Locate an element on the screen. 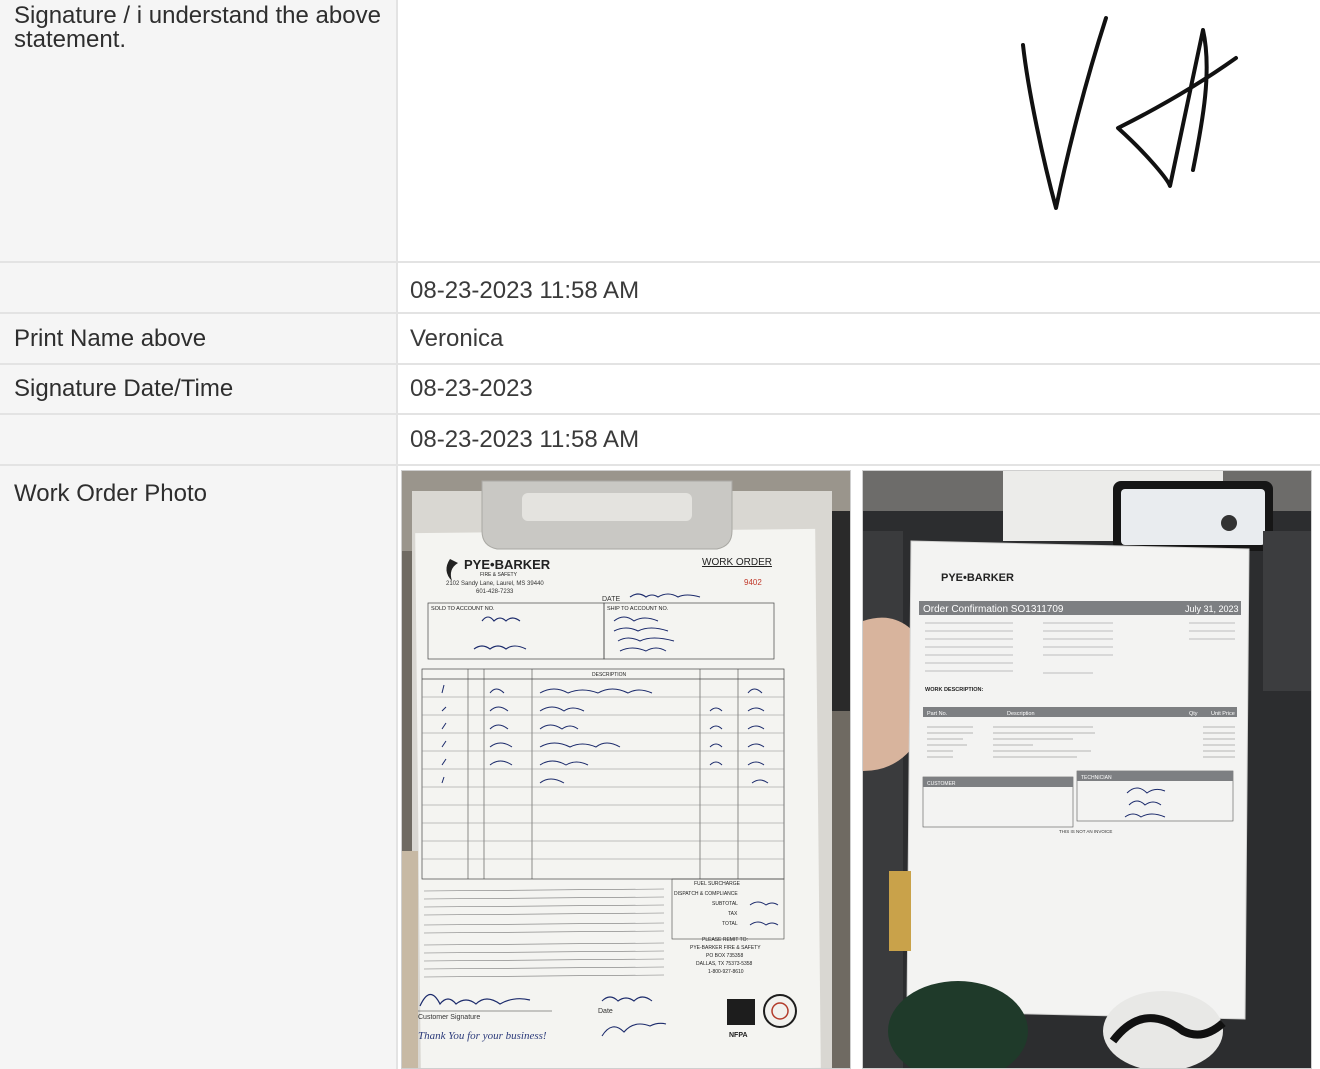 Image resolution: width=1320 pixels, height=1069 pixels. photo2-not-invoice: THIS IS NOT AN INVOICE is located at coordinates (1085, 831).